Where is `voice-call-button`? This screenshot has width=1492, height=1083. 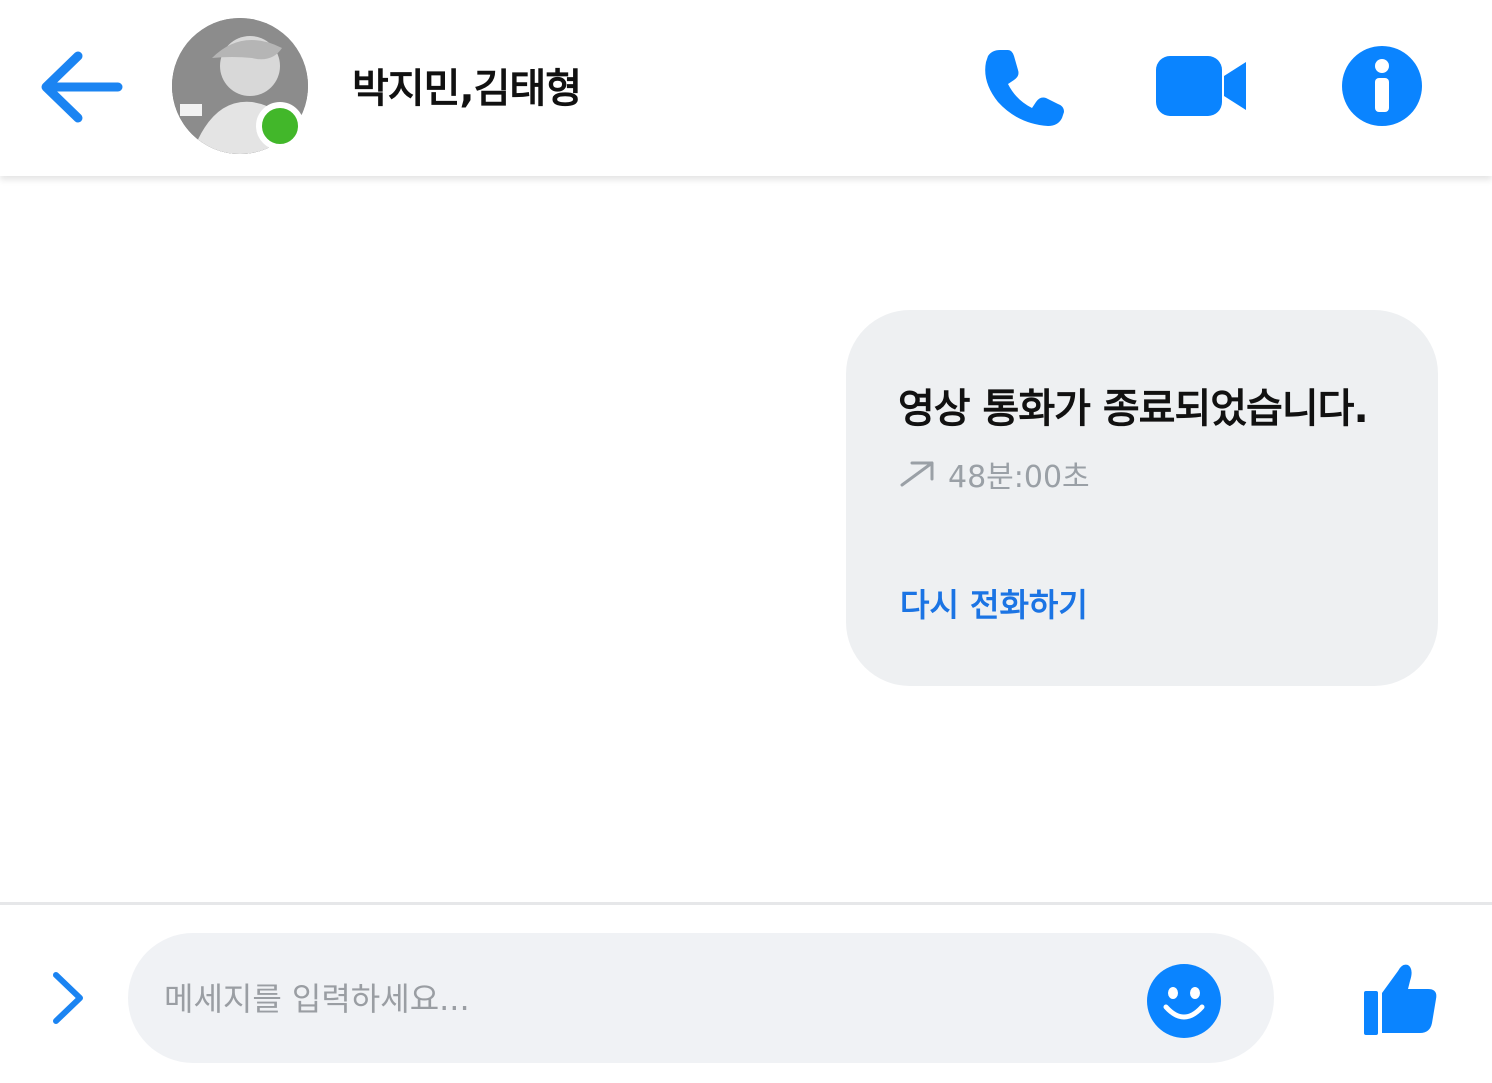 voice-call-button is located at coordinates (1023, 86).